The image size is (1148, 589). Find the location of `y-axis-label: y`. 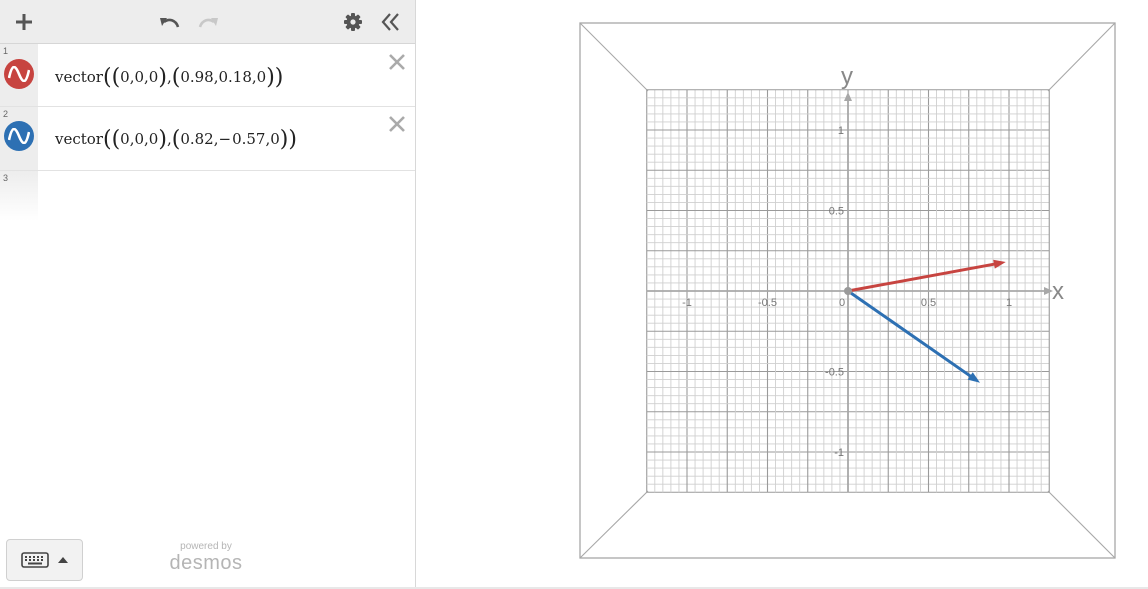

y-axis-label: y is located at coordinates (847, 76).